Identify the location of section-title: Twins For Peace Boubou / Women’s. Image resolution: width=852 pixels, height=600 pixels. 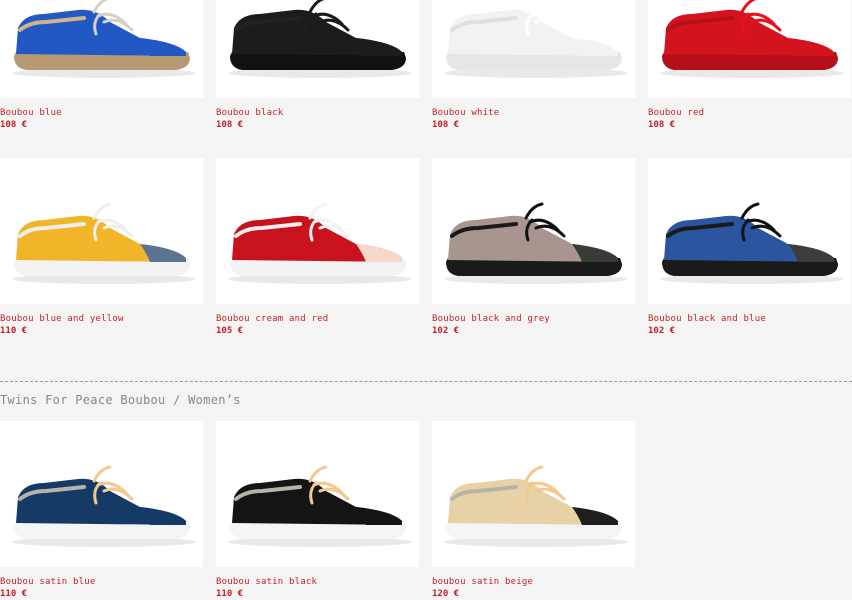
(120, 400).